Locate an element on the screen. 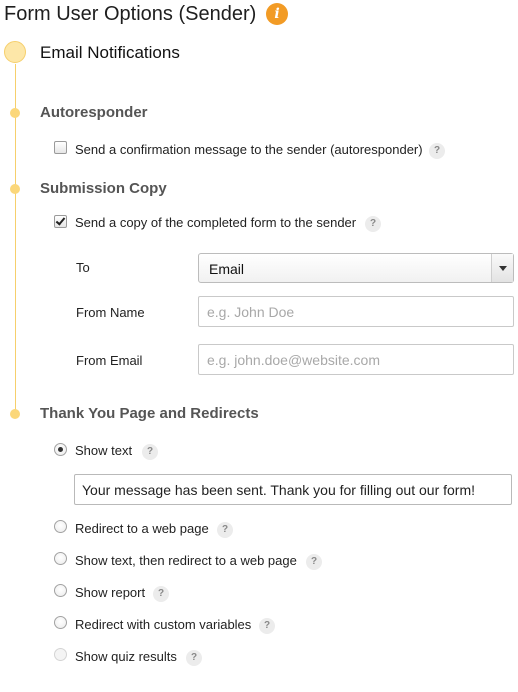 Image resolution: width=518 pixels, height=692 pixels. radio-redirect-custom-variables is located at coordinates (60, 622).